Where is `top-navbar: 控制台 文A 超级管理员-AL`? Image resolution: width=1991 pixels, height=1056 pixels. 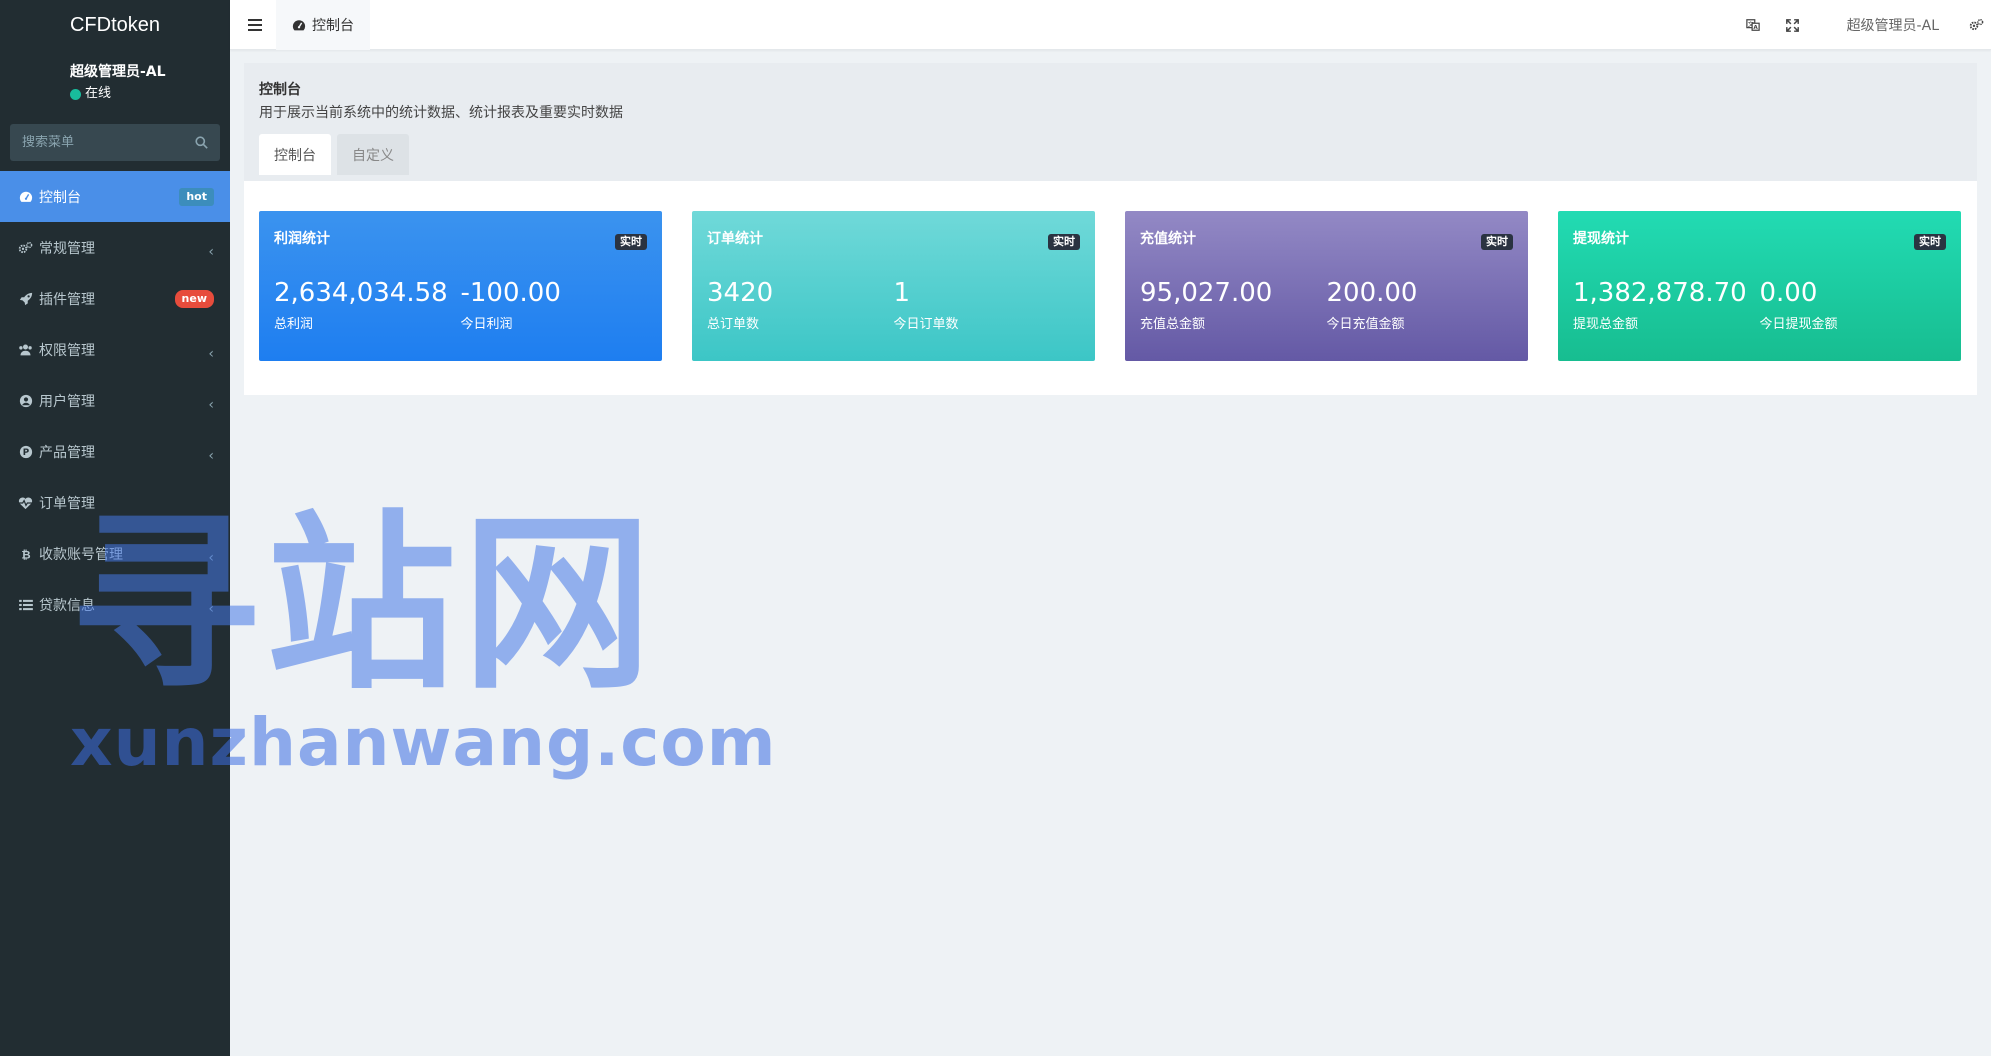 top-navbar: 控制台 文A 超级管理员-AL is located at coordinates (1110, 25).